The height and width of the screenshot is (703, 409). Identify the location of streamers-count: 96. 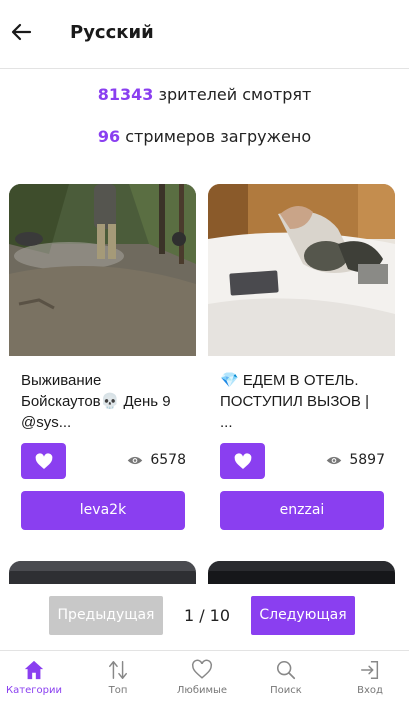
(109, 136).